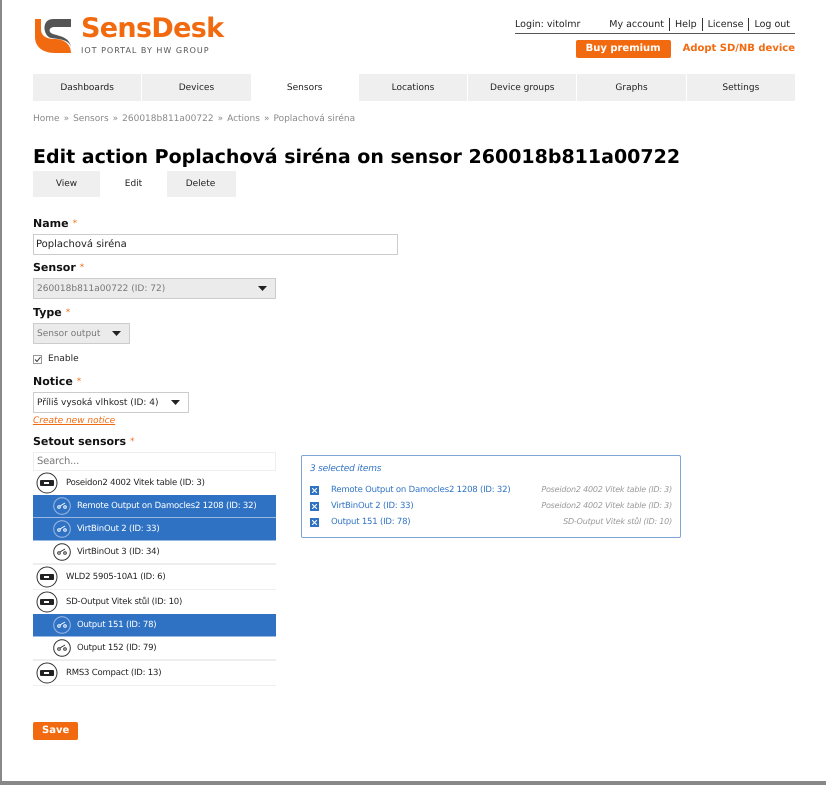  What do you see at coordinates (152, 29) in the screenshot?
I see `logo-name: SensDesk` at bounding box center [152, 29].